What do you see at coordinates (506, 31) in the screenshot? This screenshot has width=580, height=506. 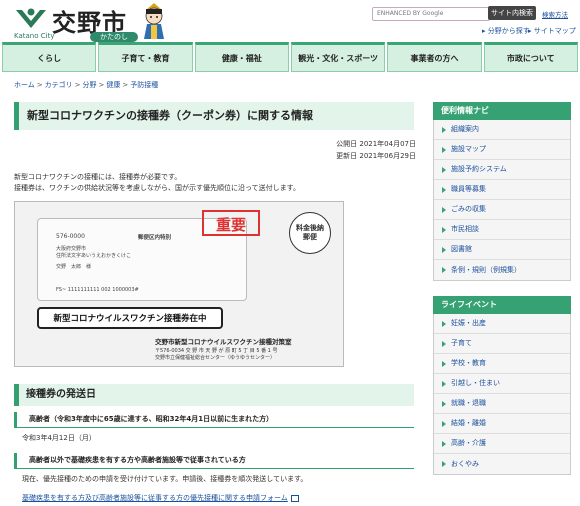 I see `browse-by-field-link: ▸ 分野から探す` at bounding box center [506, 31].